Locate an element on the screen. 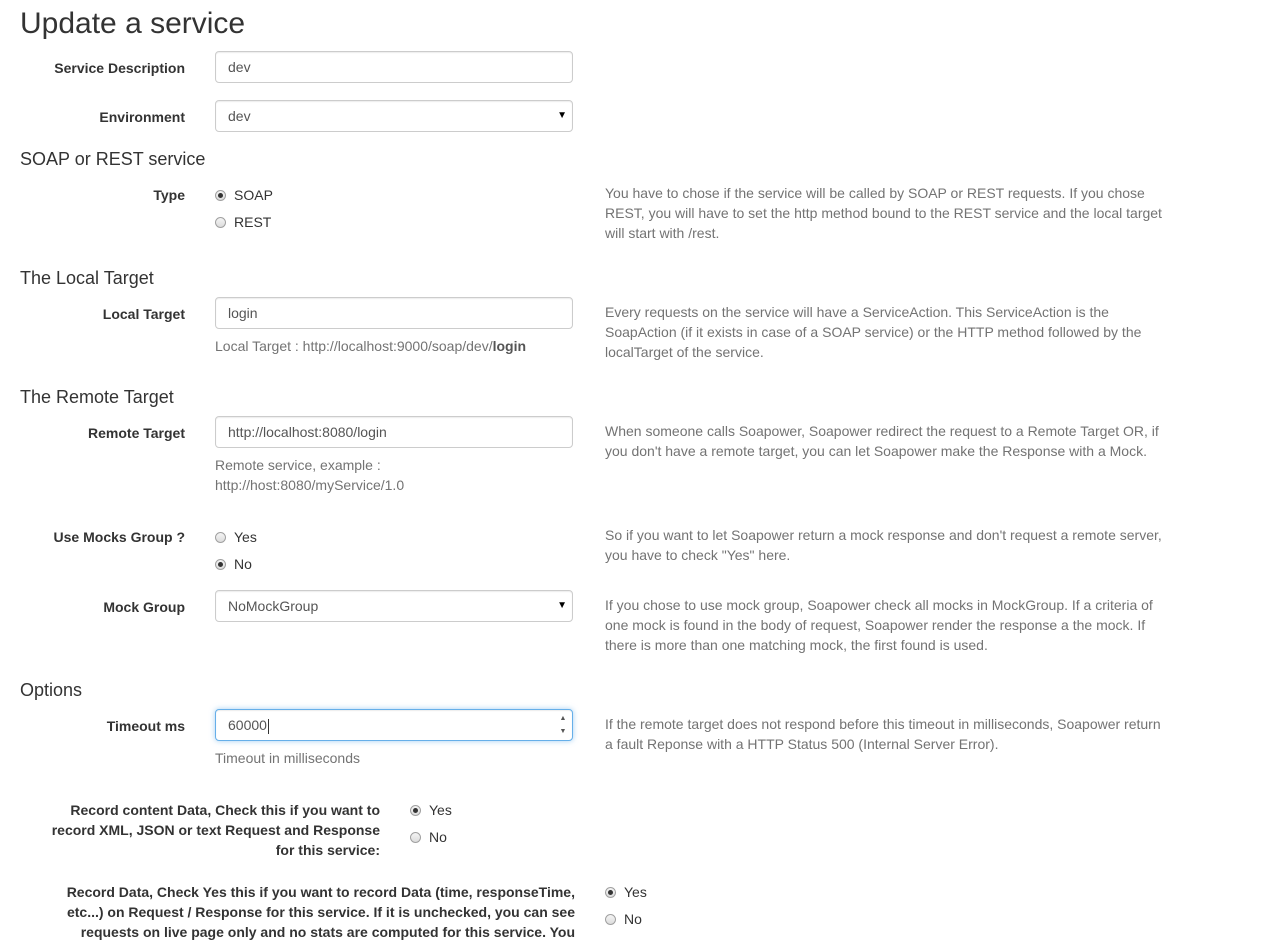 This screenshot has height=944, width=1263. mock-group-value: NoMockGroup is located at coordinates (273, 606).